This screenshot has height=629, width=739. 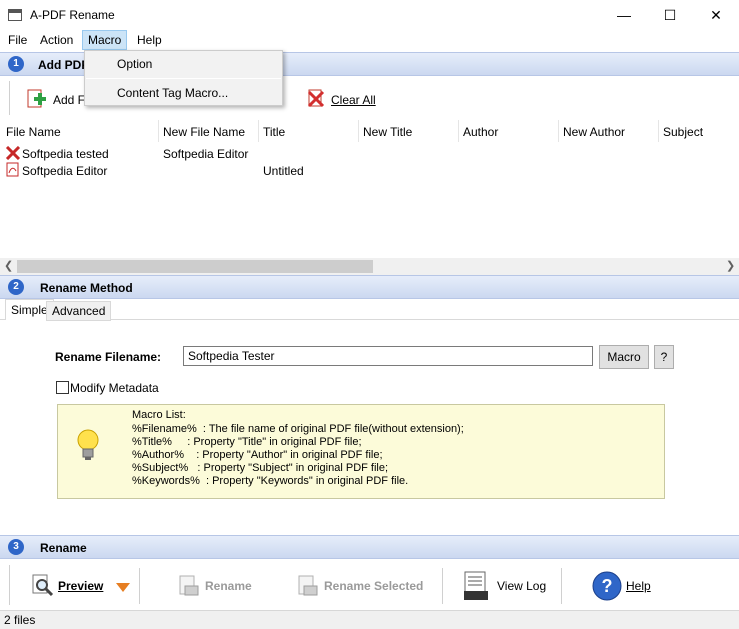 What do you see at coordinates (63, 548) in the screenshot?
I see `section-title: Rename` at bounding box center [63, 548].